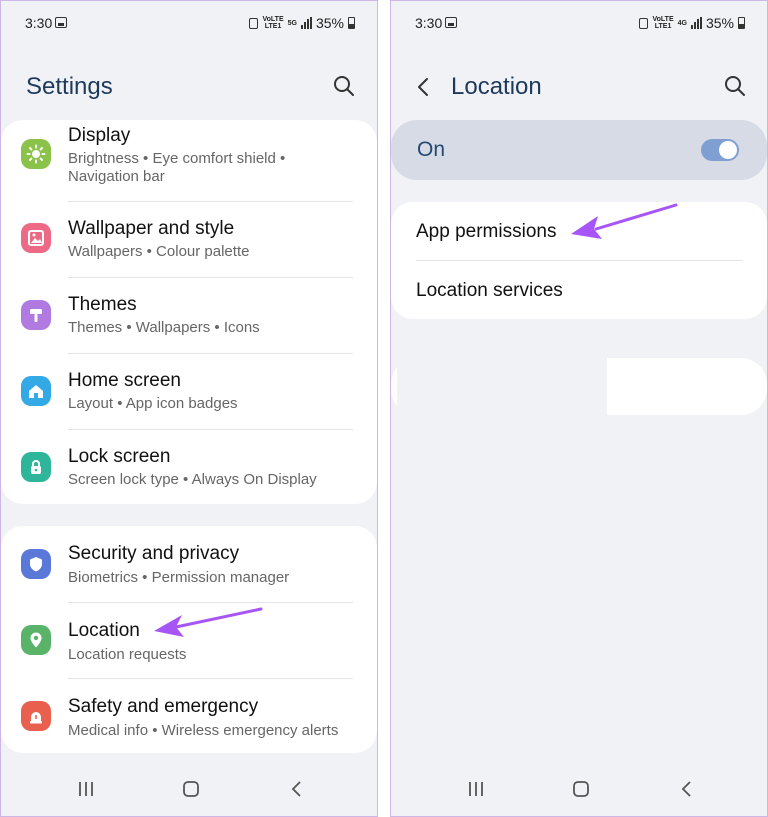 The height and width of the screenshot is (817, 768). What do you see at coordinates (431, 149) in the screenshot?
I see `toggle-label: On` at bounding box center [431, 149].